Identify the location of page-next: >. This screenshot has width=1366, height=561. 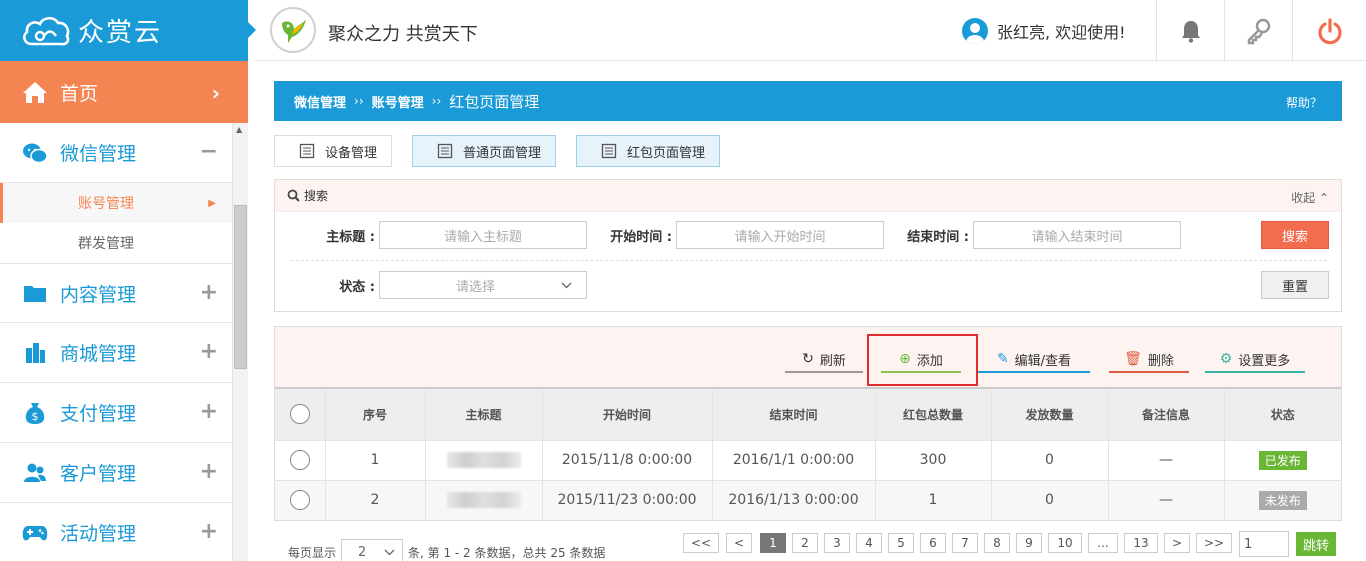
(1177, 543).